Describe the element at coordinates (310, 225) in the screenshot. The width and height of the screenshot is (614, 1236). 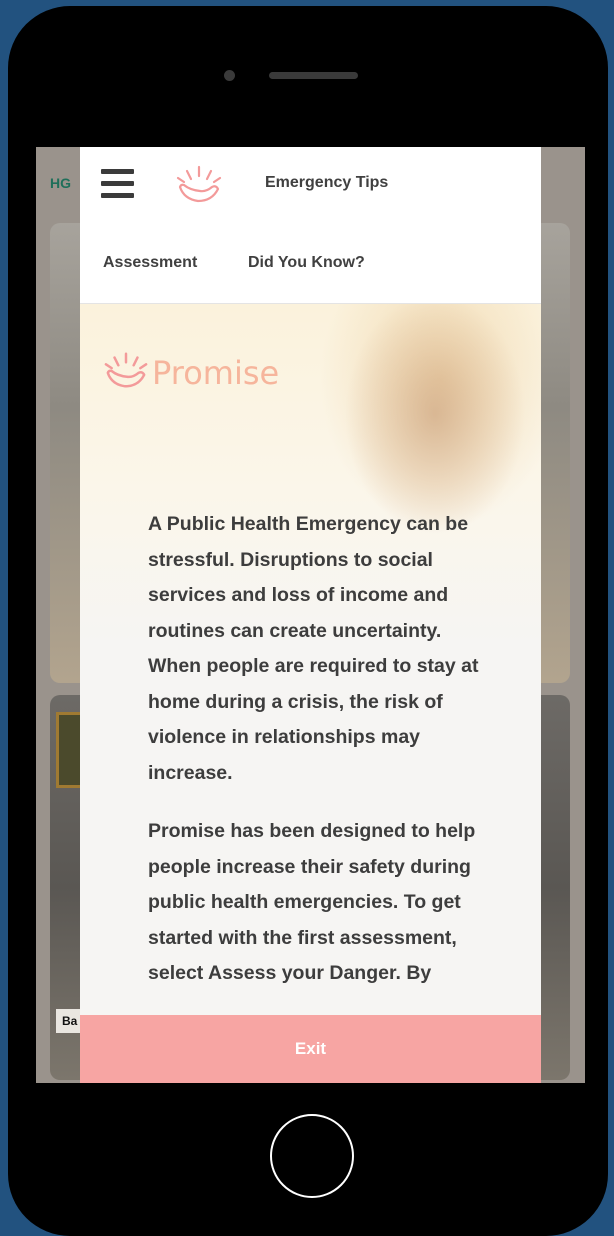
I see `top-nav-bar: Emergency Tips Assessment Did You Know?` at that location.